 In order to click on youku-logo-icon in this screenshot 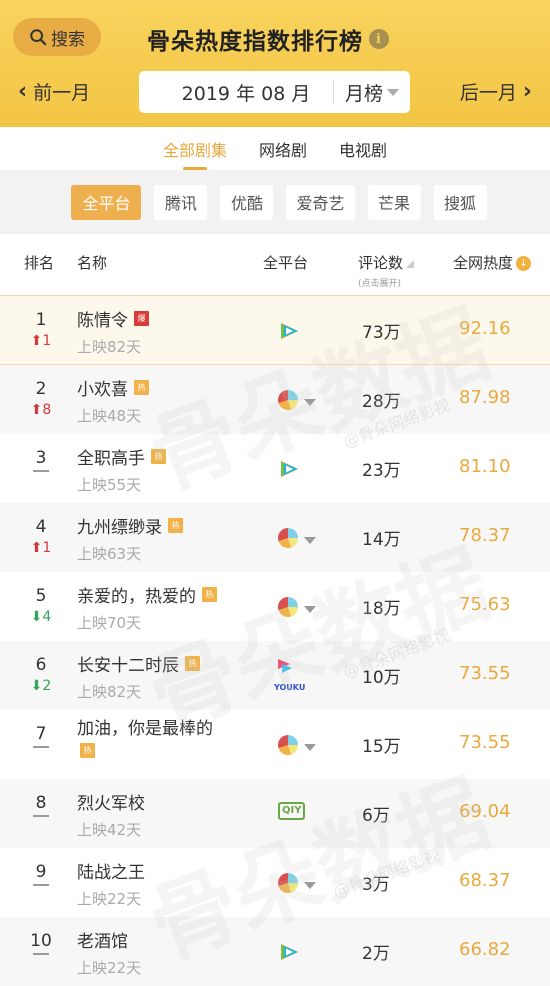, I will do `click(289, 666)`.